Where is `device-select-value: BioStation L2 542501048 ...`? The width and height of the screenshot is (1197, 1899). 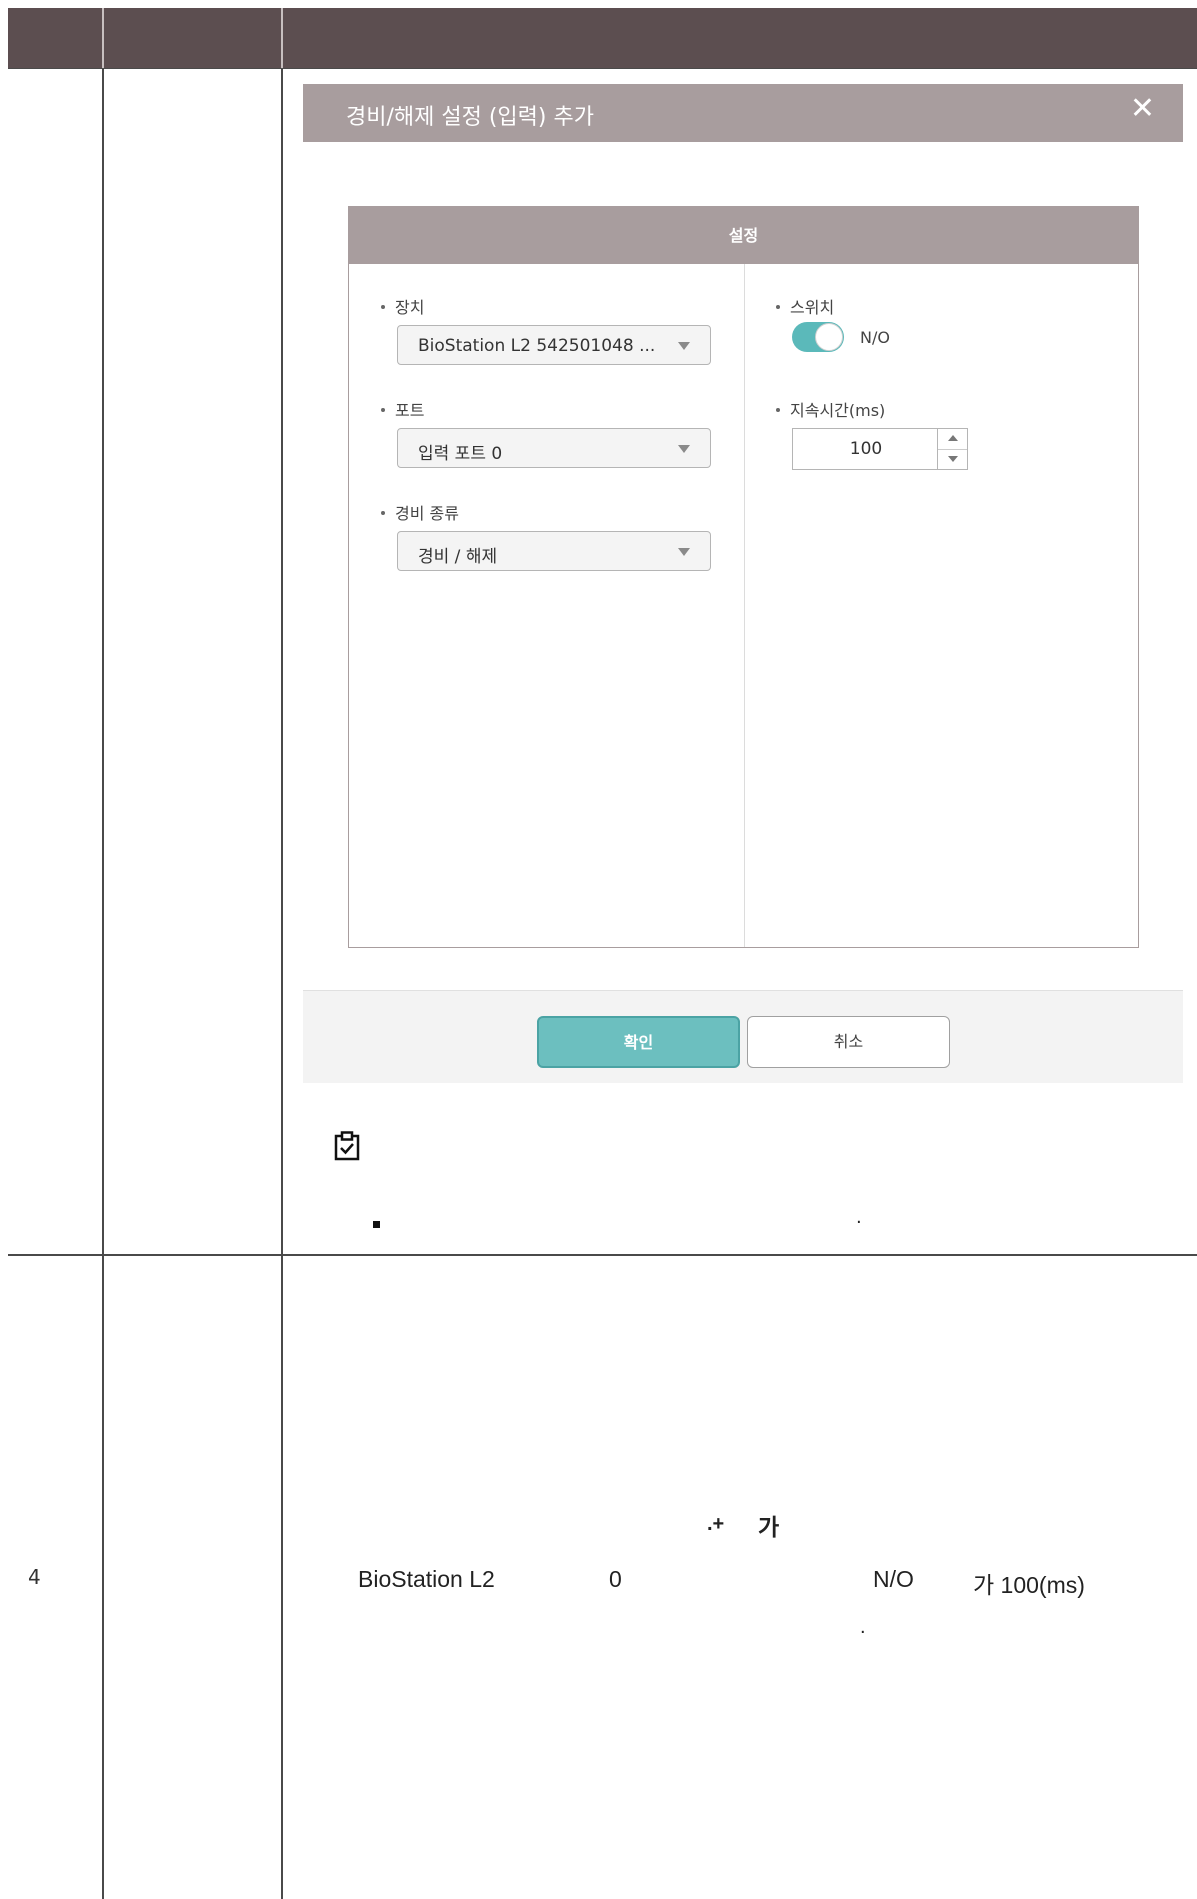
device-select-value: BioStation L2 542501048 ... is located at coordinates (537, 346).